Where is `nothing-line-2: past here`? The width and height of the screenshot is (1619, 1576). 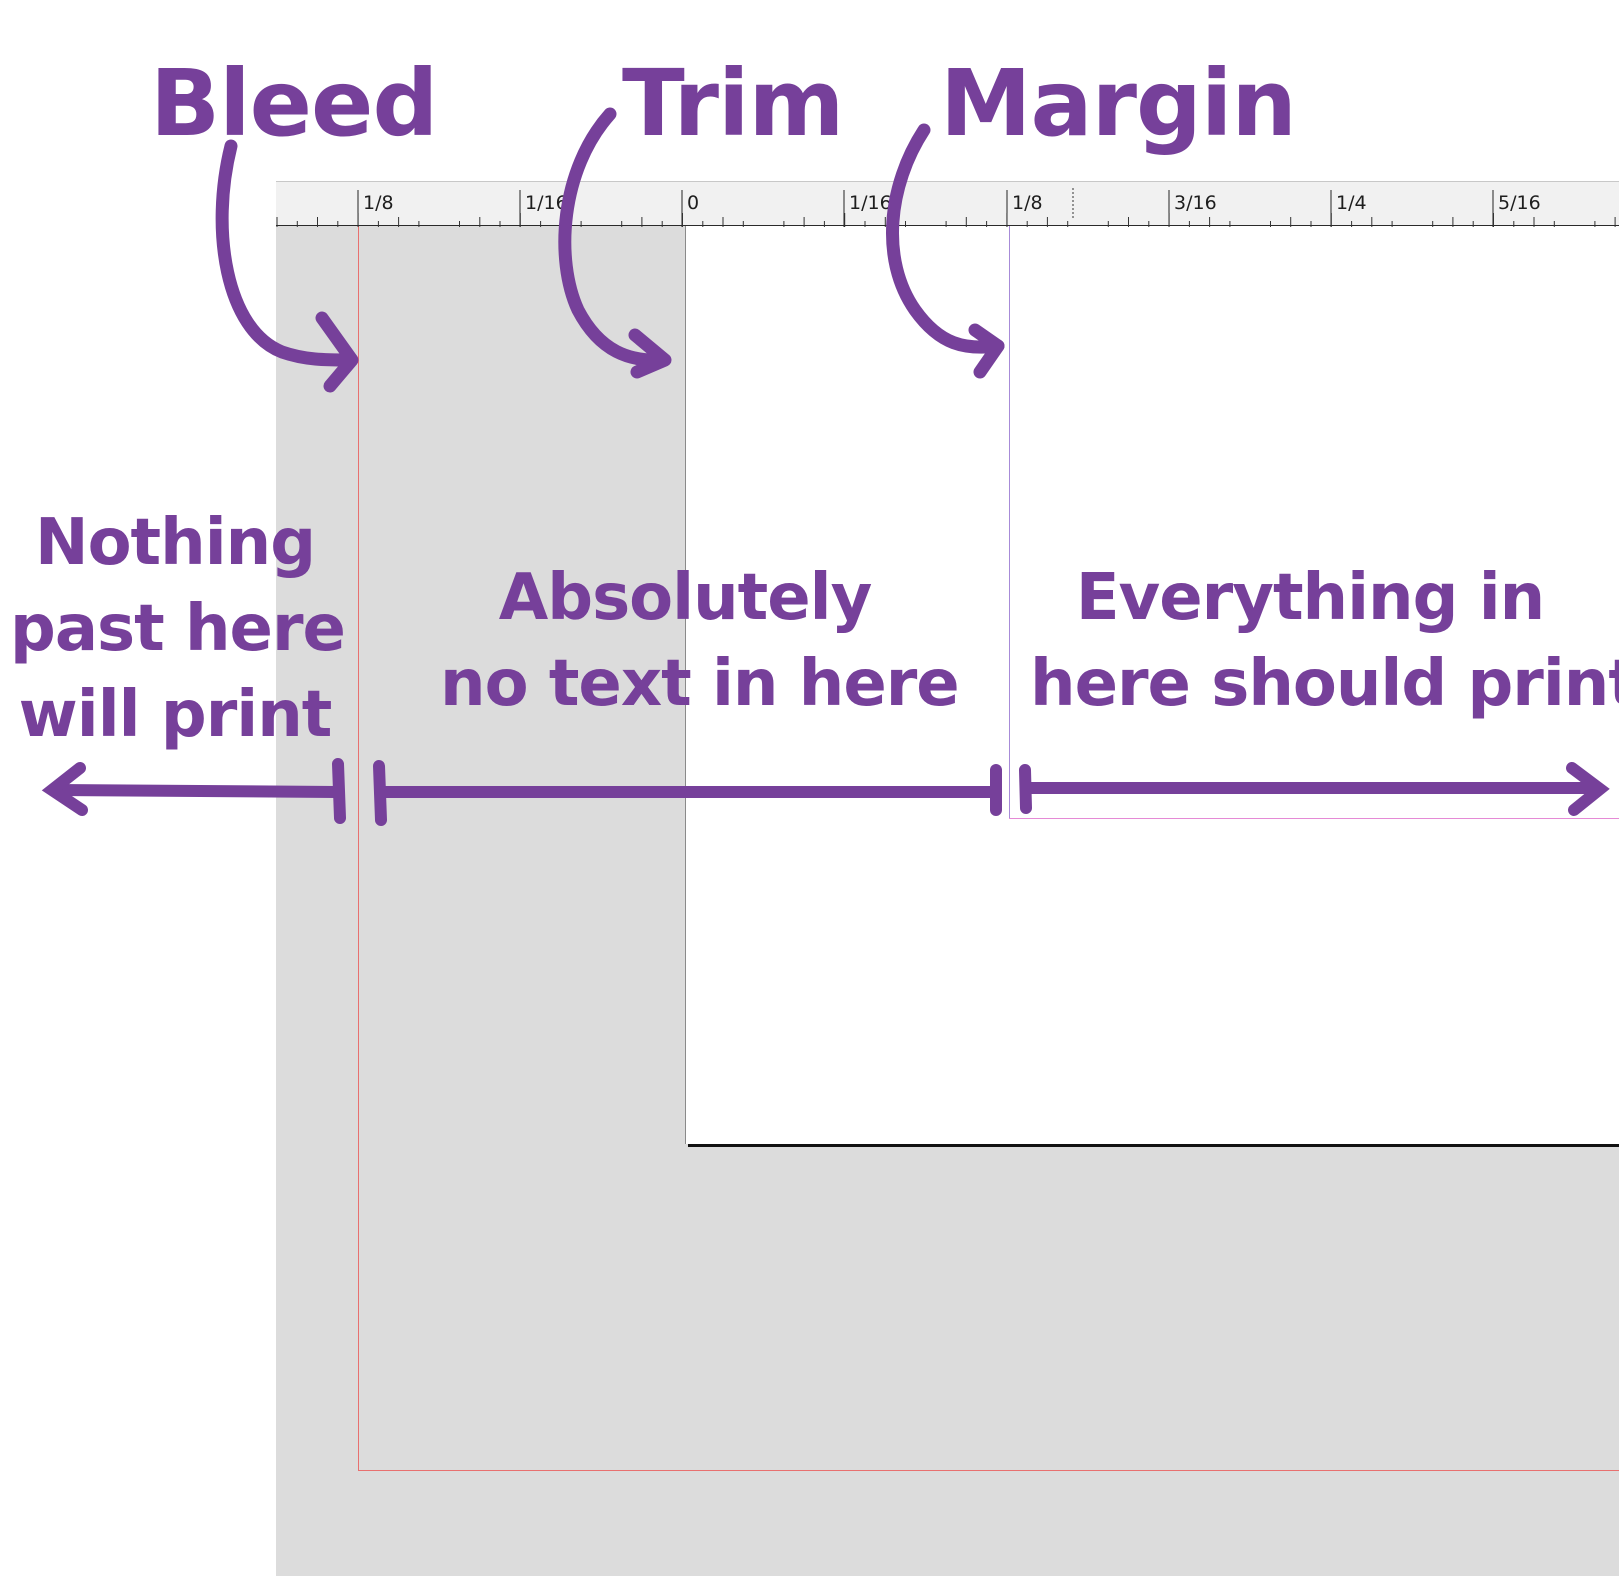
nothing-line-2: past here is located at coordinates (178, 629).